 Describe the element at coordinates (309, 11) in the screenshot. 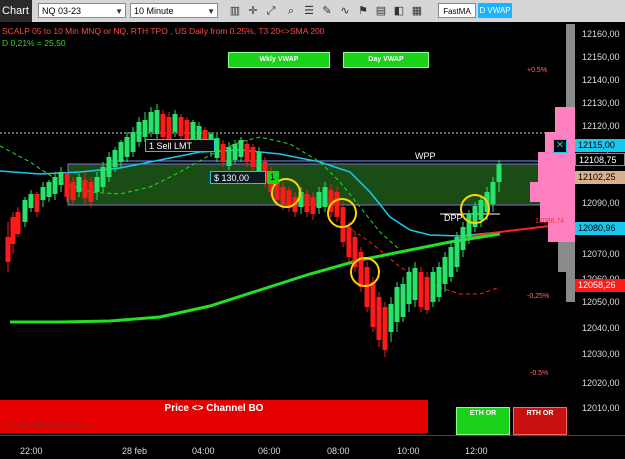

I see `properties-icon: ☰` at that location.